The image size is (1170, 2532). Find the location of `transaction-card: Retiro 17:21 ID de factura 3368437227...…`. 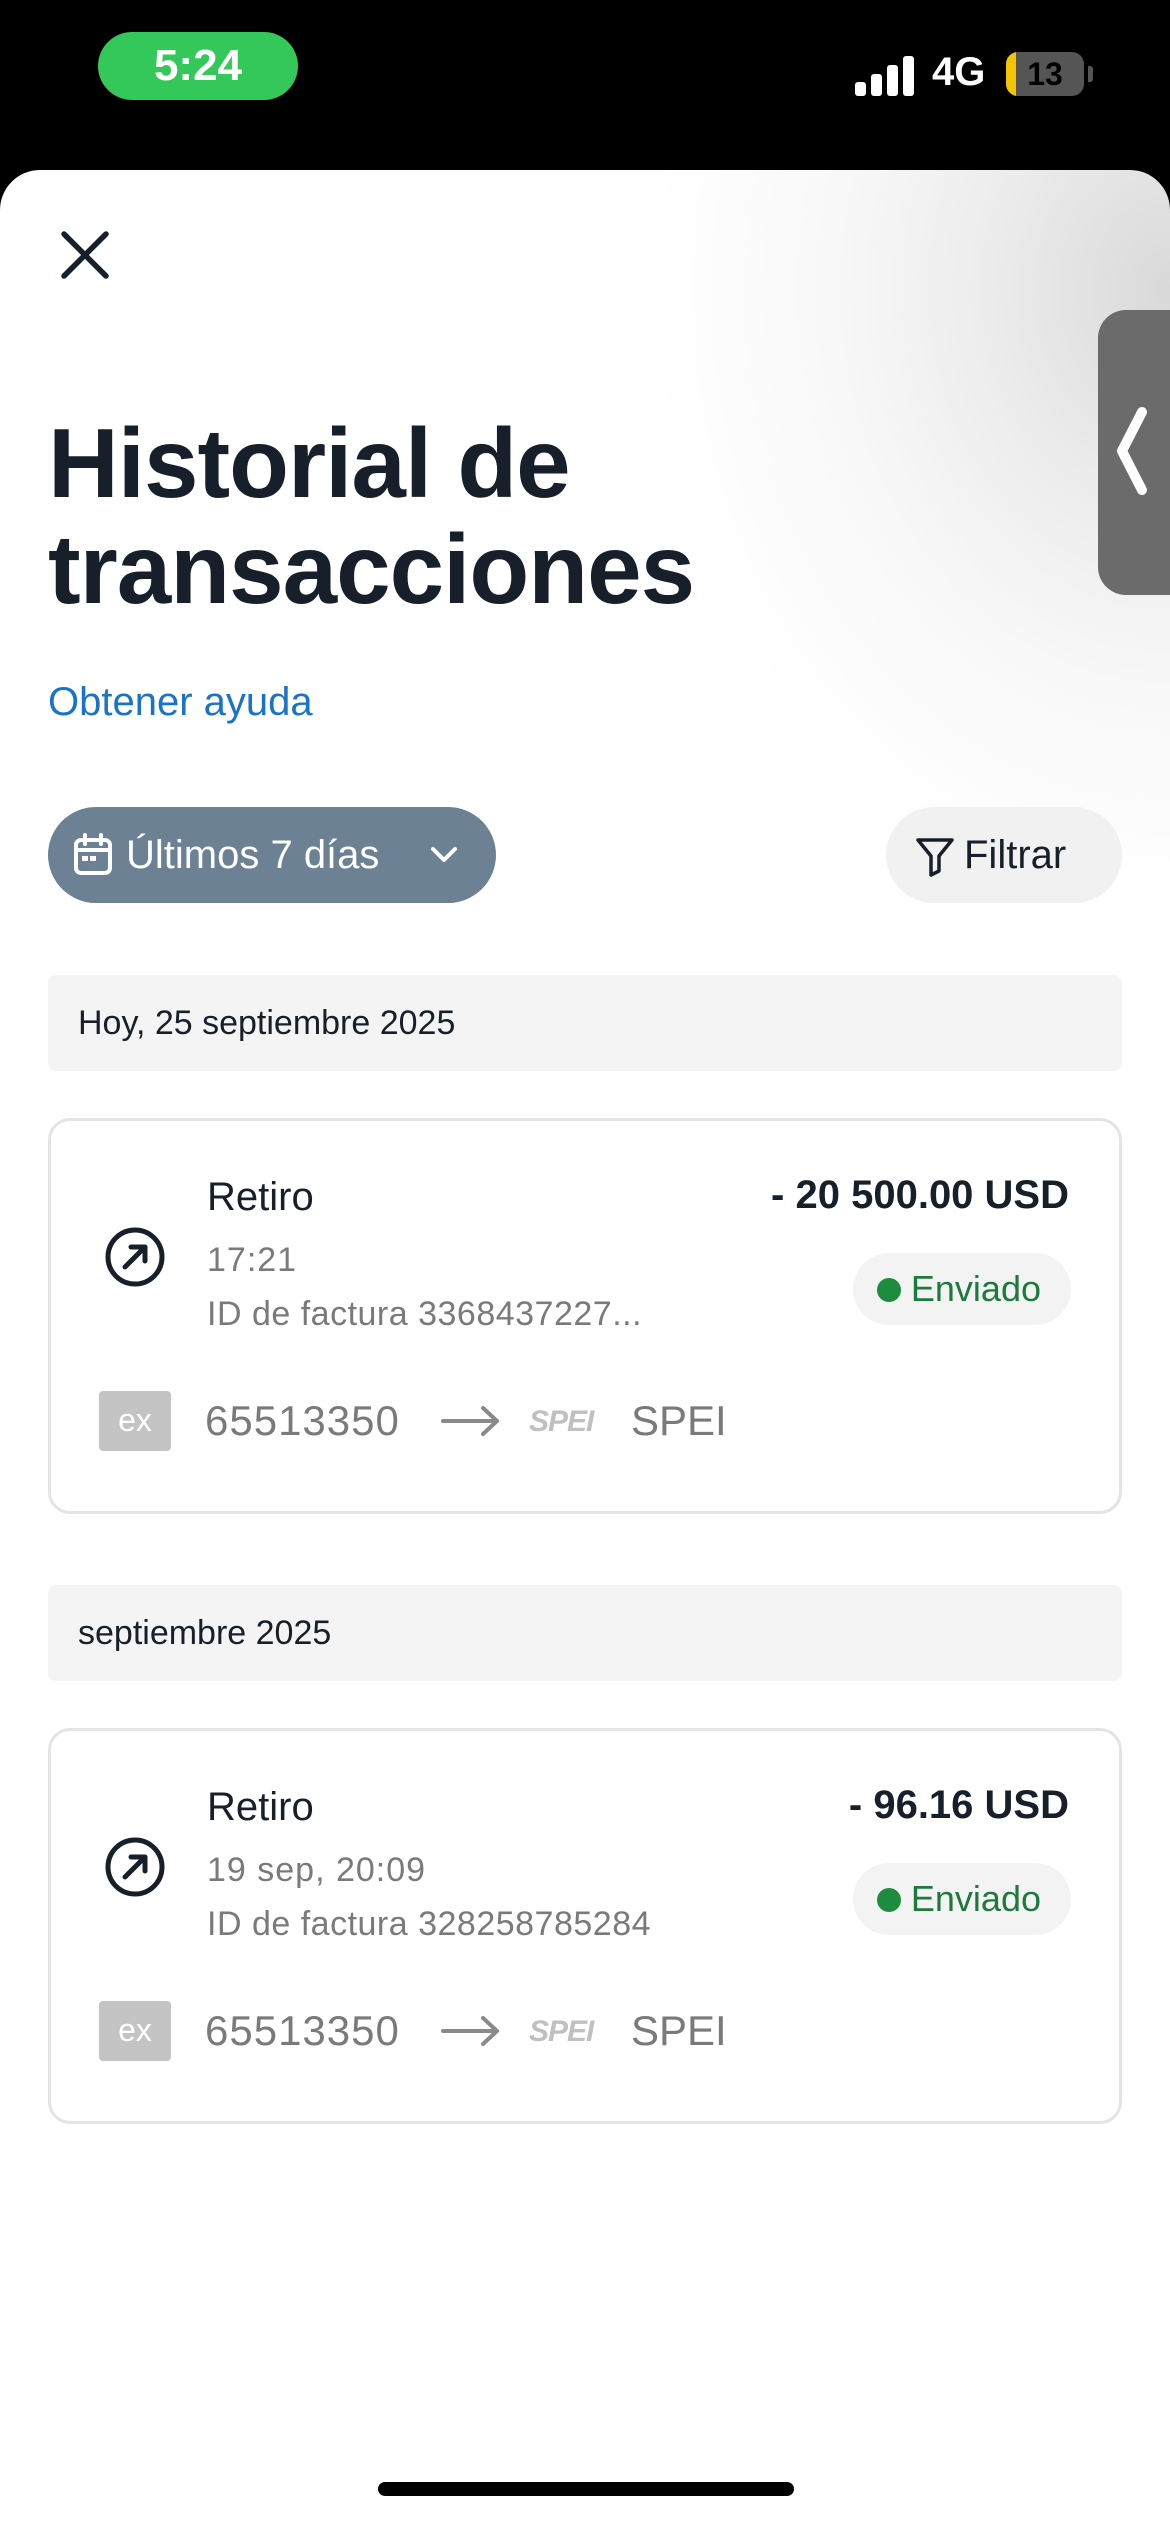

transaction-card: Retiro 17:21 ID de factura 3368437227...… is located at coordinates (585, 1316).